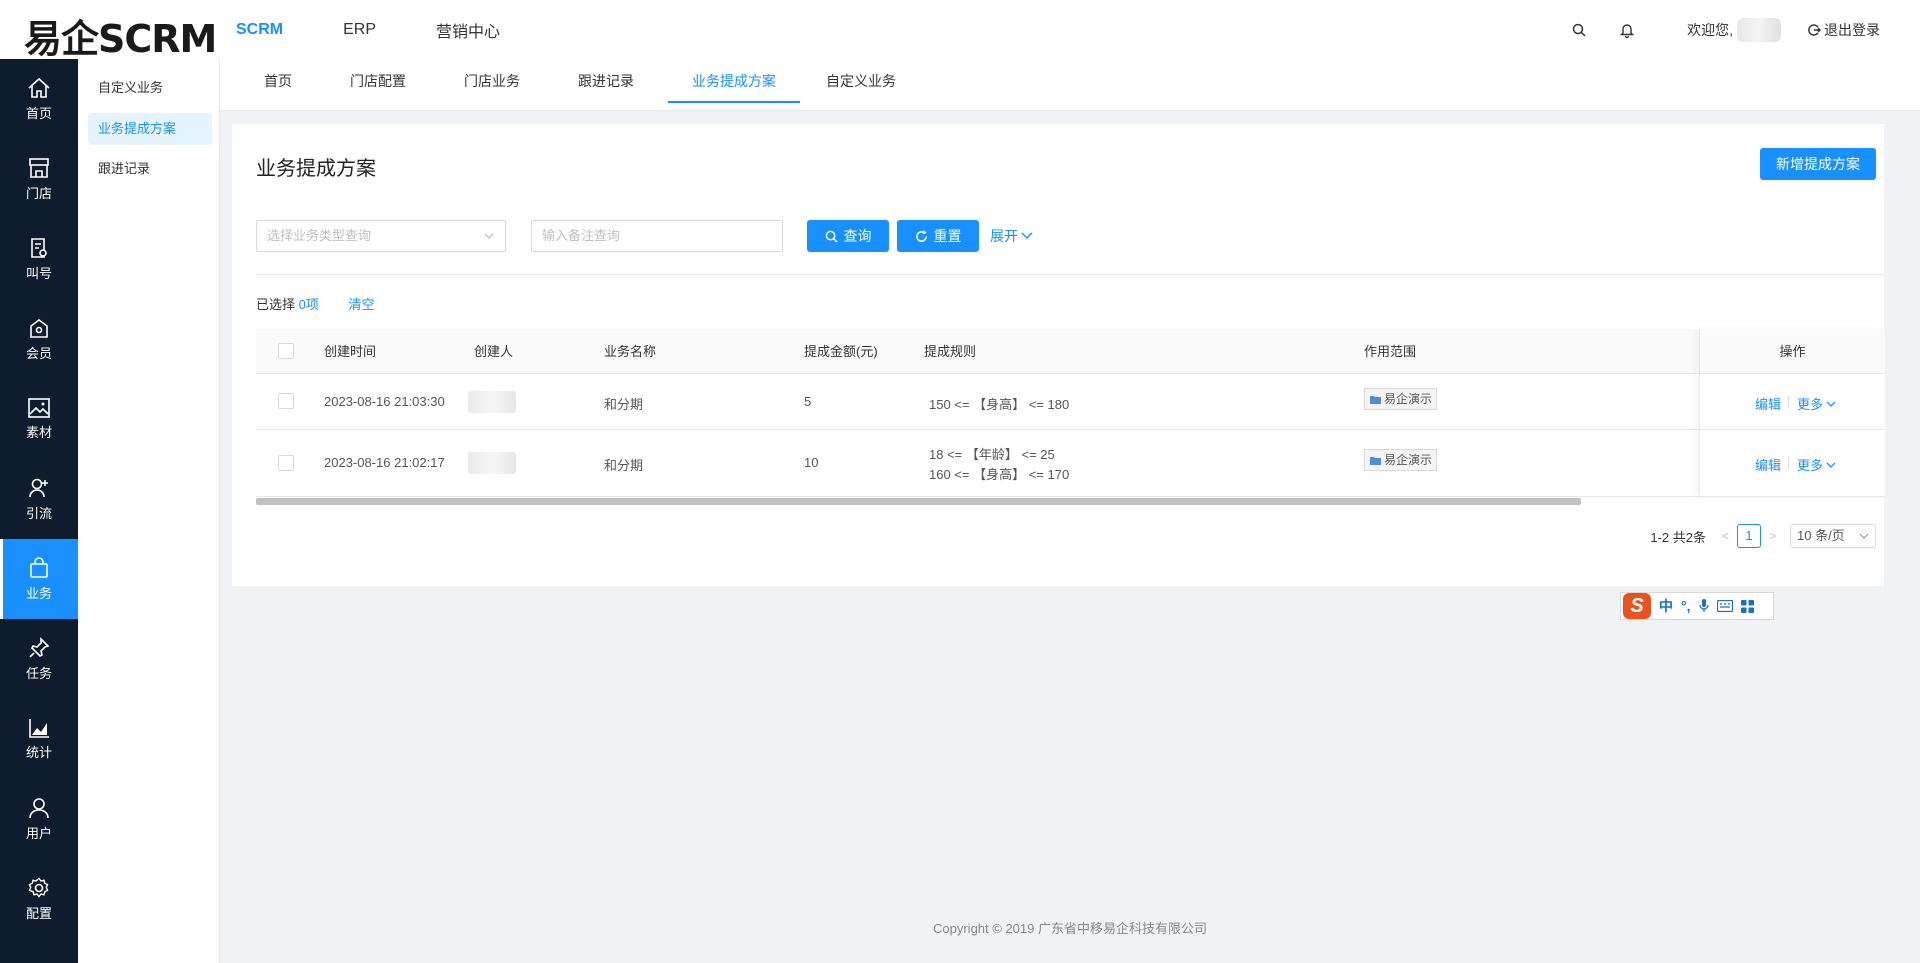  I want to click on business-type-select: 选择业务类型查询, so click(381, 236).